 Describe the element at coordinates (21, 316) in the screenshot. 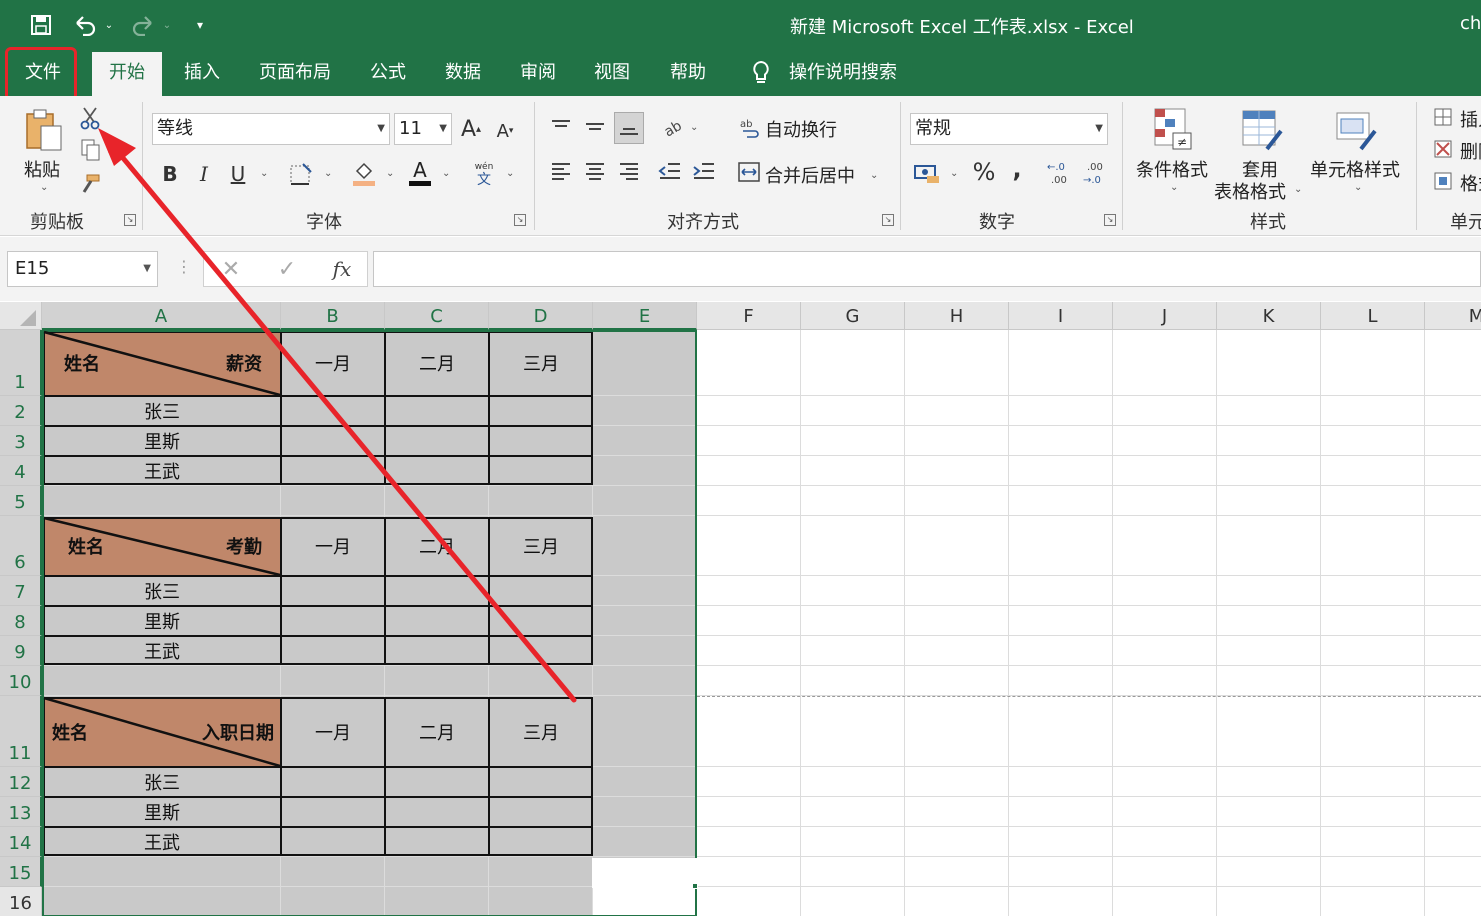

I see `select-all-corner` at that location.